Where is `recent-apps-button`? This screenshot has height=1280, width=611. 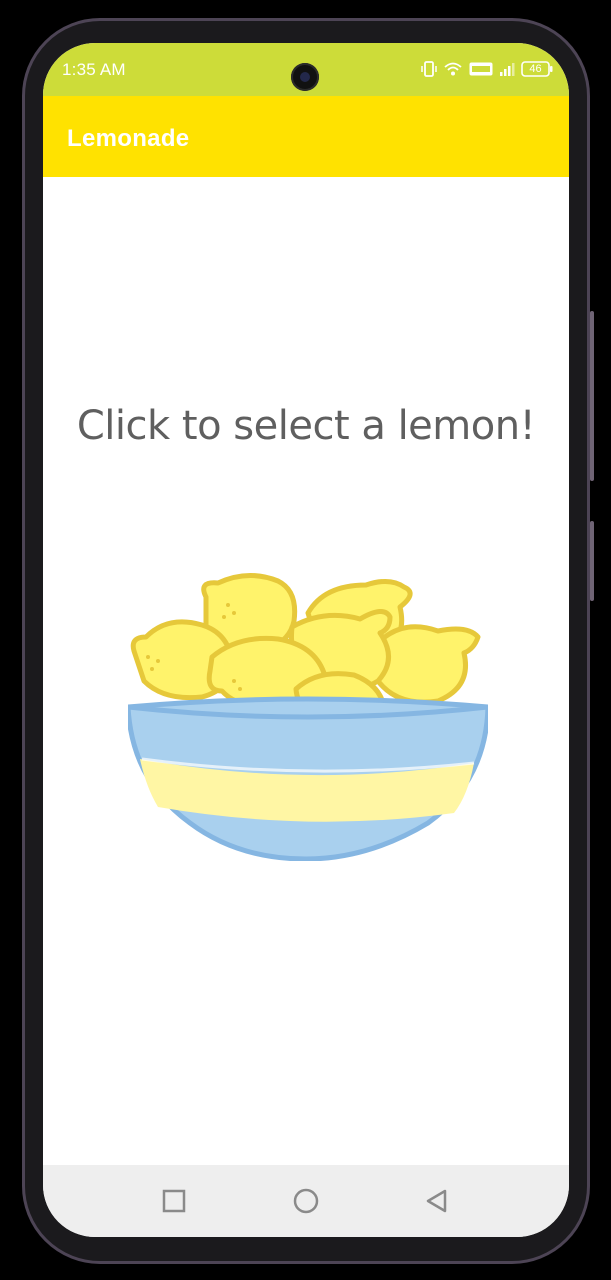 recent-apps-button is located at coordinates (174, 1201).